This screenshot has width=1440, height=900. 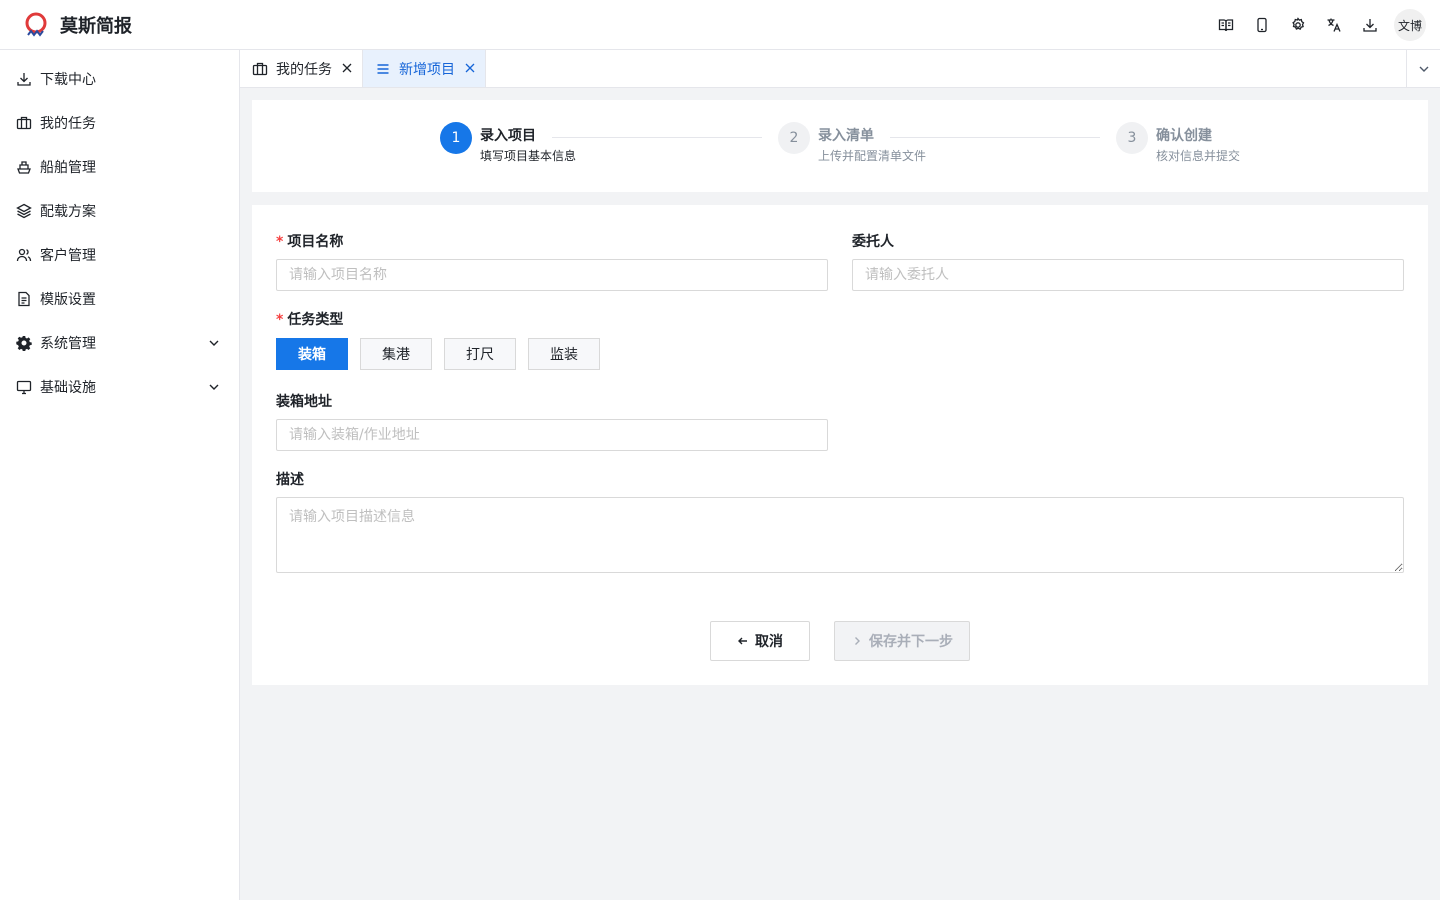 What do you see at coordinates (1334, 25) in the screenshot?
I see `translate-icon` at bounding box center [1334, 25].